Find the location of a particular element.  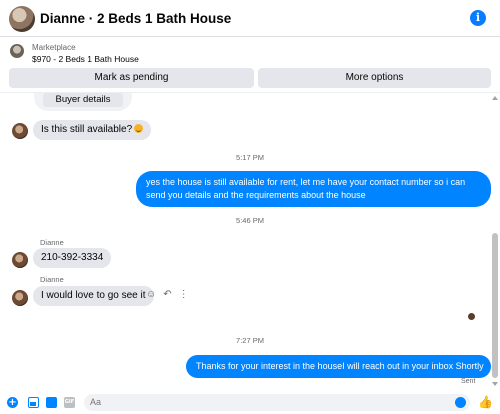

emoji-icon is located at coordinates (460, 402).